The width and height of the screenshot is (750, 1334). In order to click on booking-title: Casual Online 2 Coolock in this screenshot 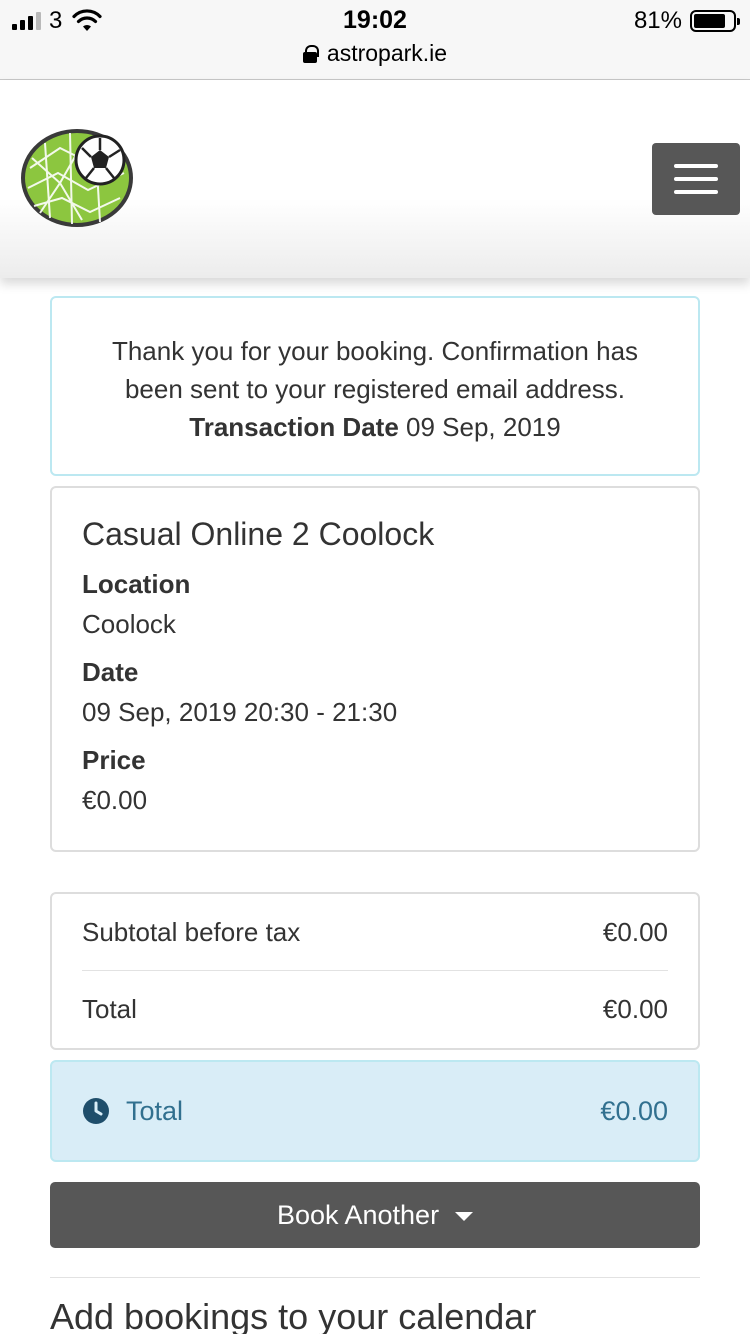, I will do `click(258, 534)`.